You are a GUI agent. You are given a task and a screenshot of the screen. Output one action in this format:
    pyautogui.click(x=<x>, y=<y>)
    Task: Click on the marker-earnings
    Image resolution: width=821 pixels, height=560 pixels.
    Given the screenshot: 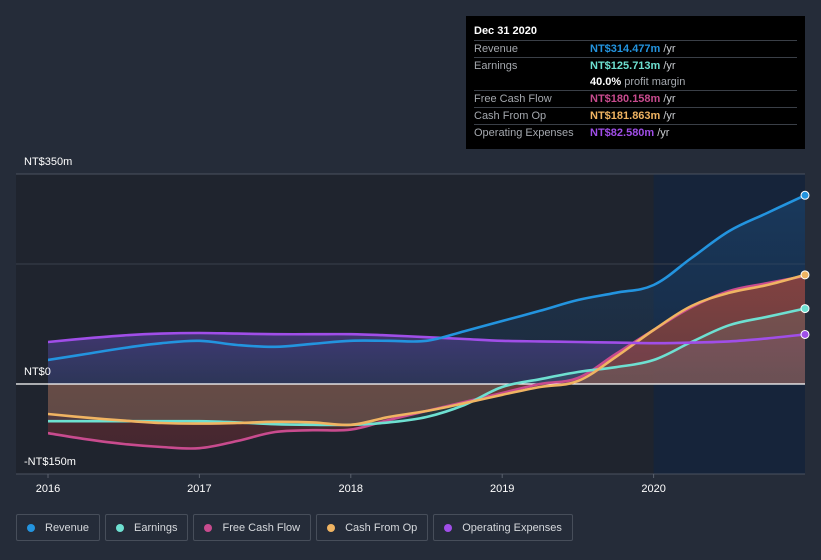 What is the action you would take?
    pyautogui.click(x=805, y=309)
    